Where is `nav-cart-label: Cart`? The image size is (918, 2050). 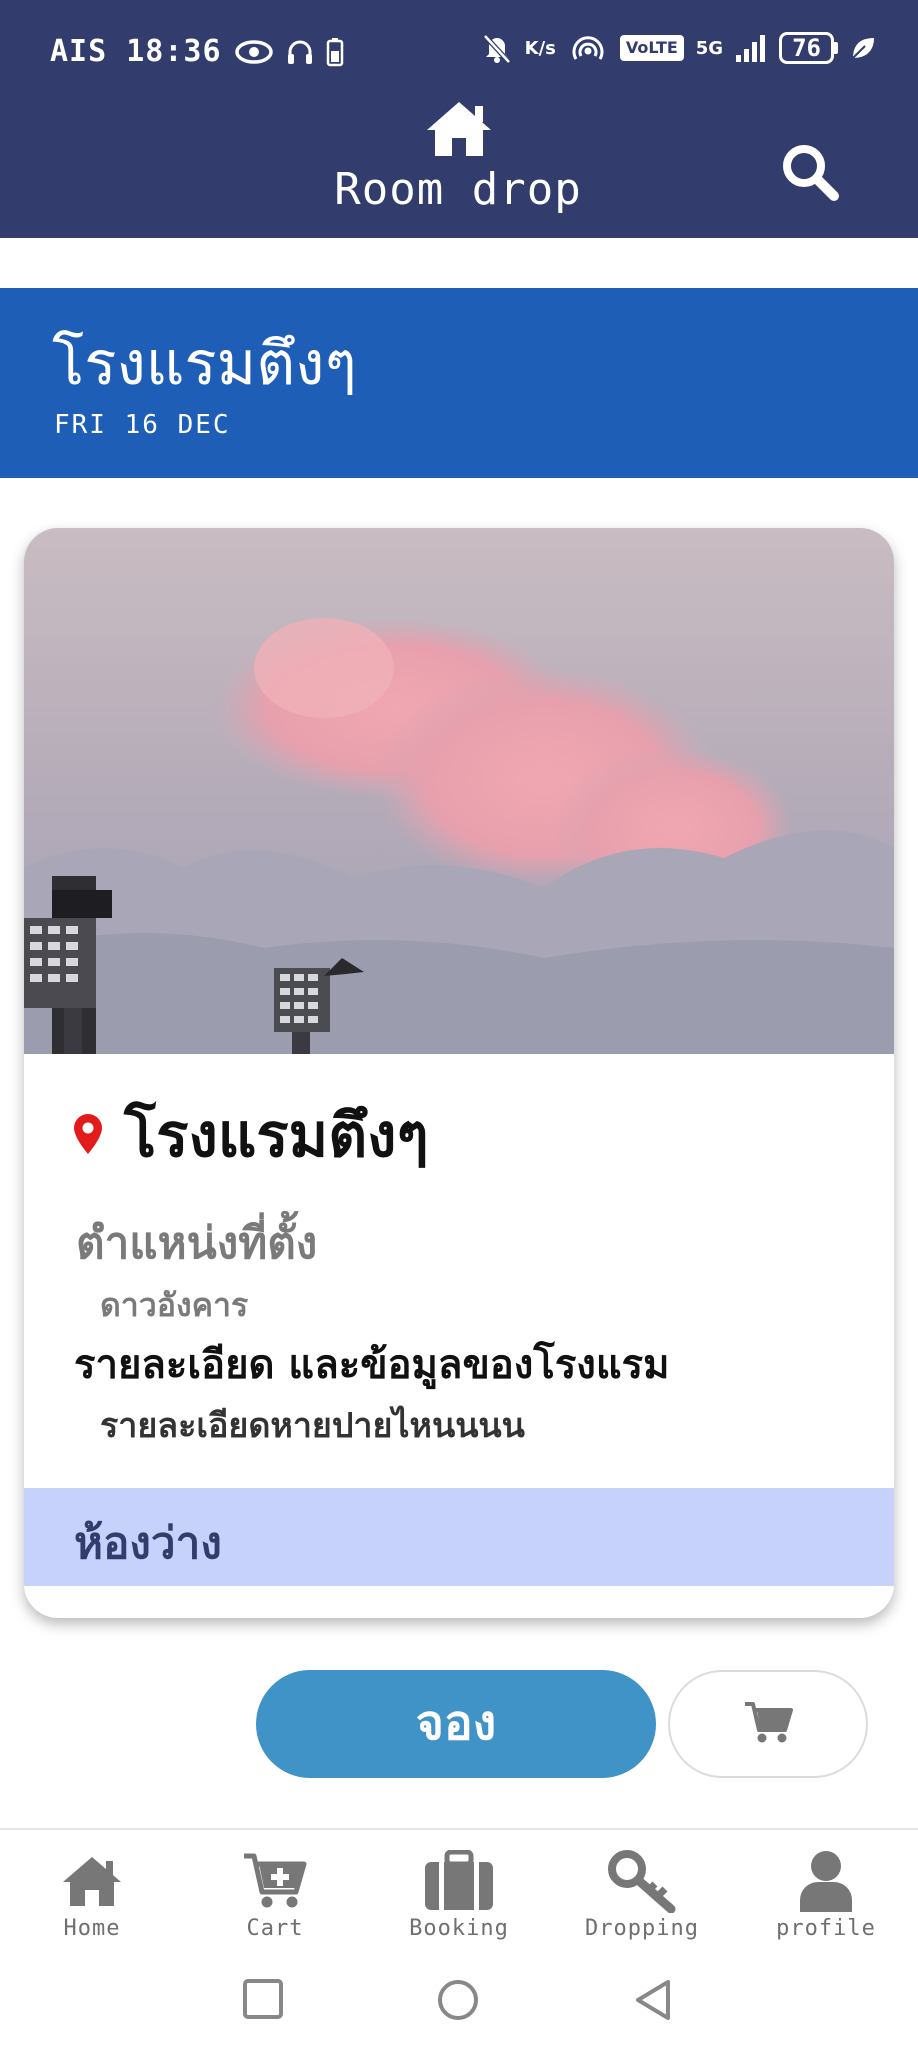 nav-cart-label: Cart is located at coordinates (275, 1928).